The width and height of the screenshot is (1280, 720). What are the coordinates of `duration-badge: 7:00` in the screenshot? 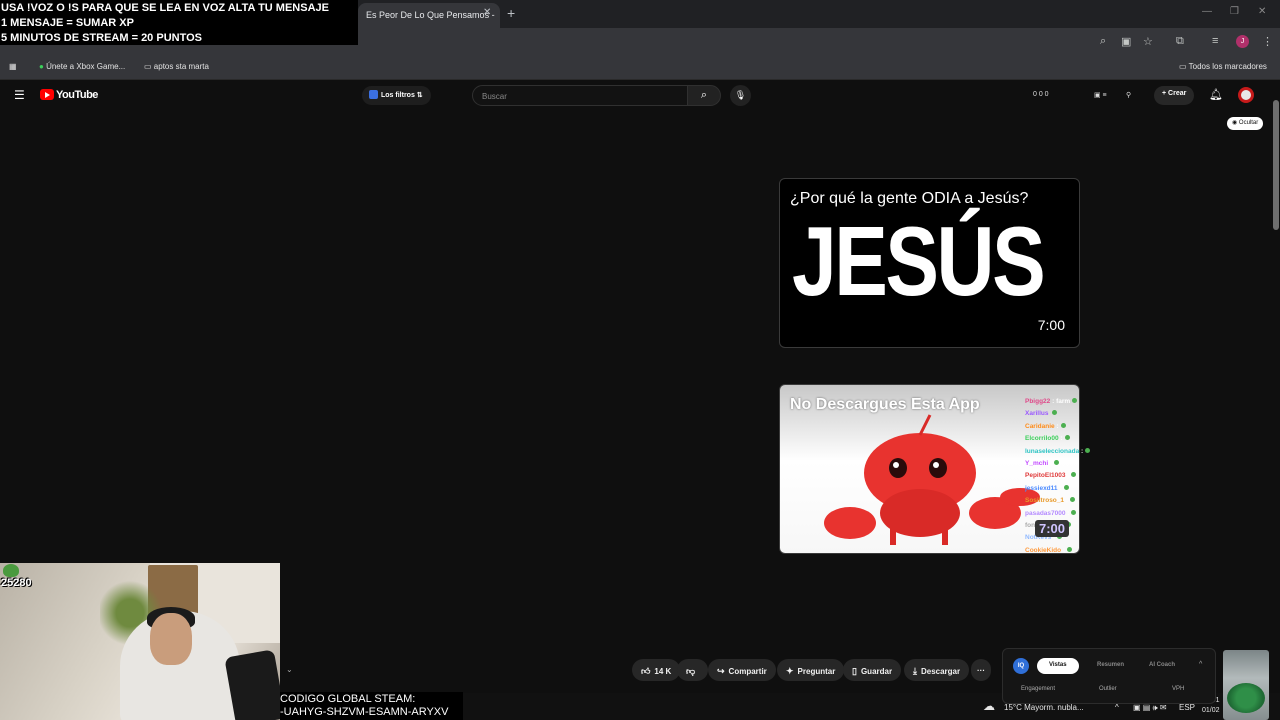 It's located at (1052, 528).